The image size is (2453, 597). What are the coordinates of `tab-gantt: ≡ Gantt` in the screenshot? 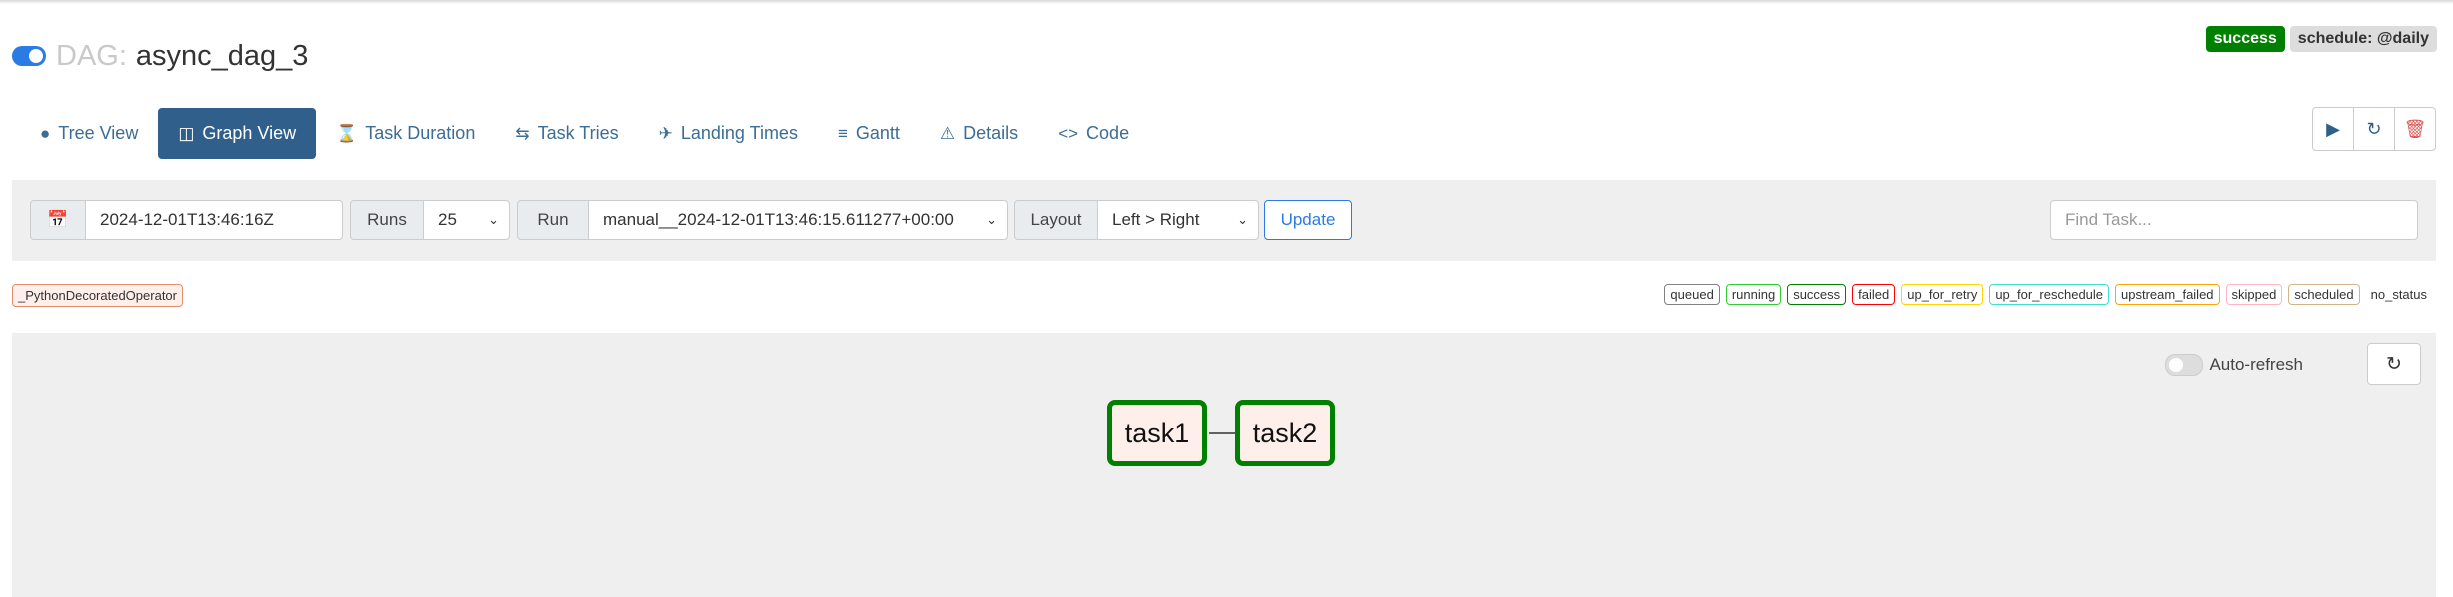 It's located at (869, 133).